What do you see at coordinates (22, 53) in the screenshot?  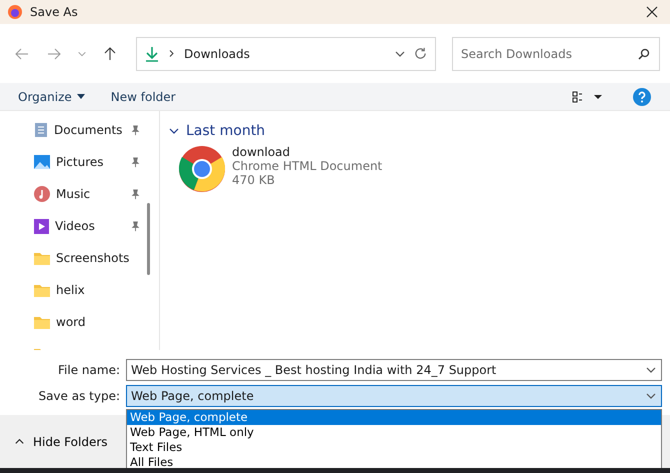 I see `left-arrow-icon` at bounding box center [22, 53].